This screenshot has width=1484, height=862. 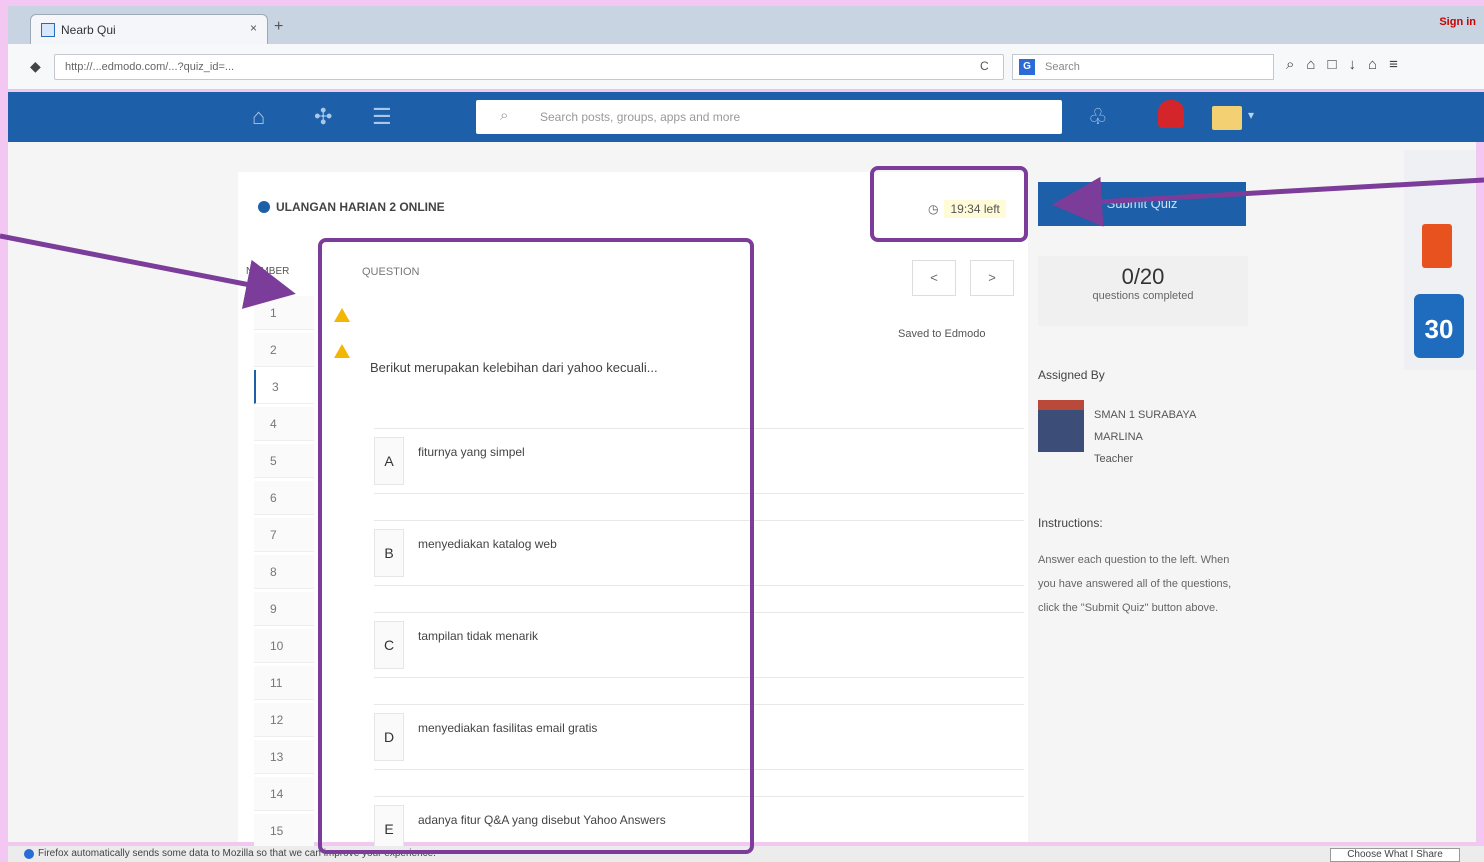 What do you see at coordinates (284, 609) in the screenshot?
I see `question-number-item: 9` at bounding box center [284, 609].